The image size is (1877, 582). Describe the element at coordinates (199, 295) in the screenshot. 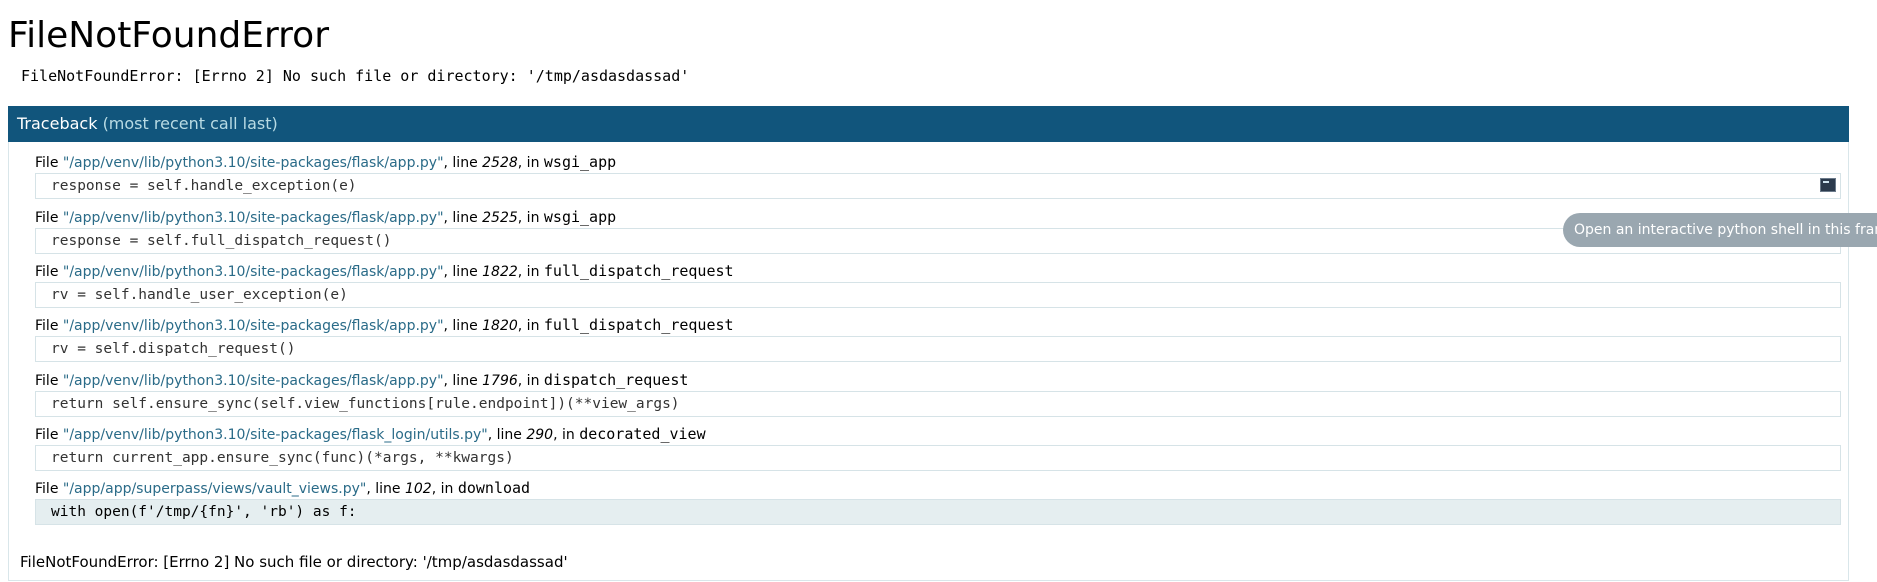

I see `frame-code: rv = self.handle_user_exception(e)` at that location.